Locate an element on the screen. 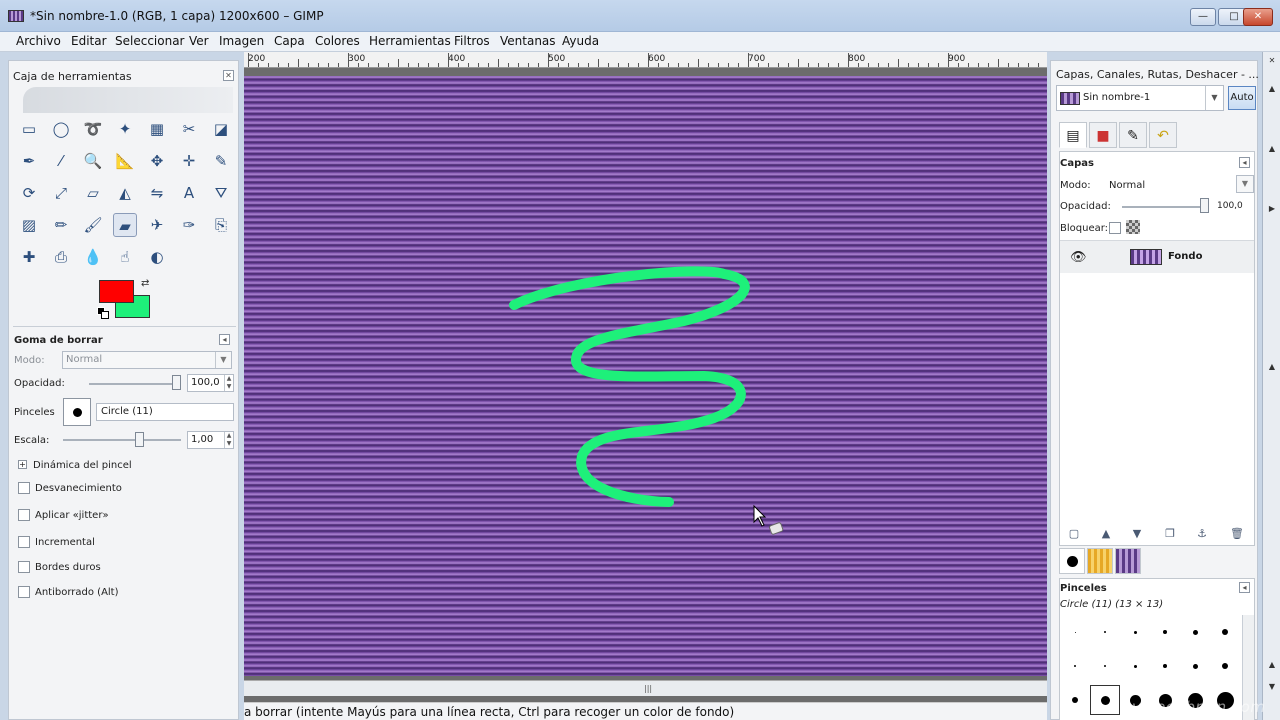 The image size is (1280, 720). brush-preview-button is located at coordinates (77, 412).